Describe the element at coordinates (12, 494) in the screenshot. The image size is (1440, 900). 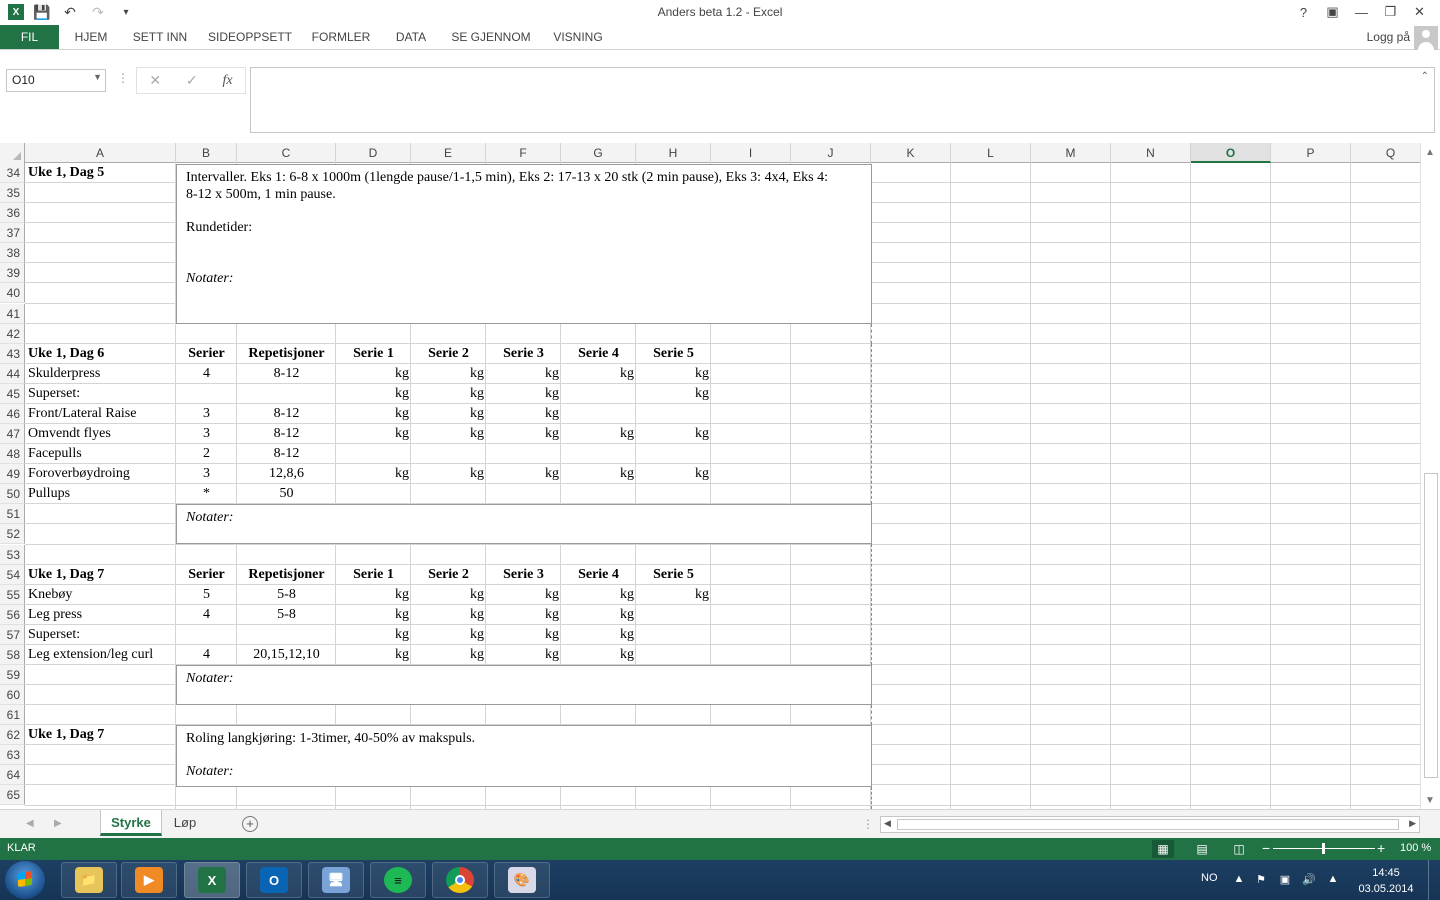
I see `row-header-50: 50` at that location.